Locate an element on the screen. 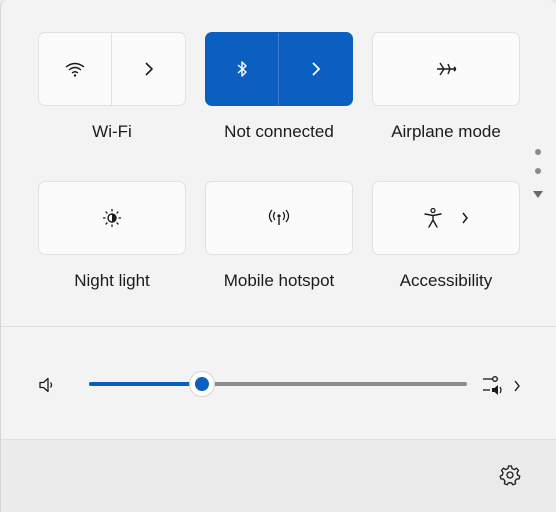  accessibility-label: Accessibility is located at coordinates (446, 280).